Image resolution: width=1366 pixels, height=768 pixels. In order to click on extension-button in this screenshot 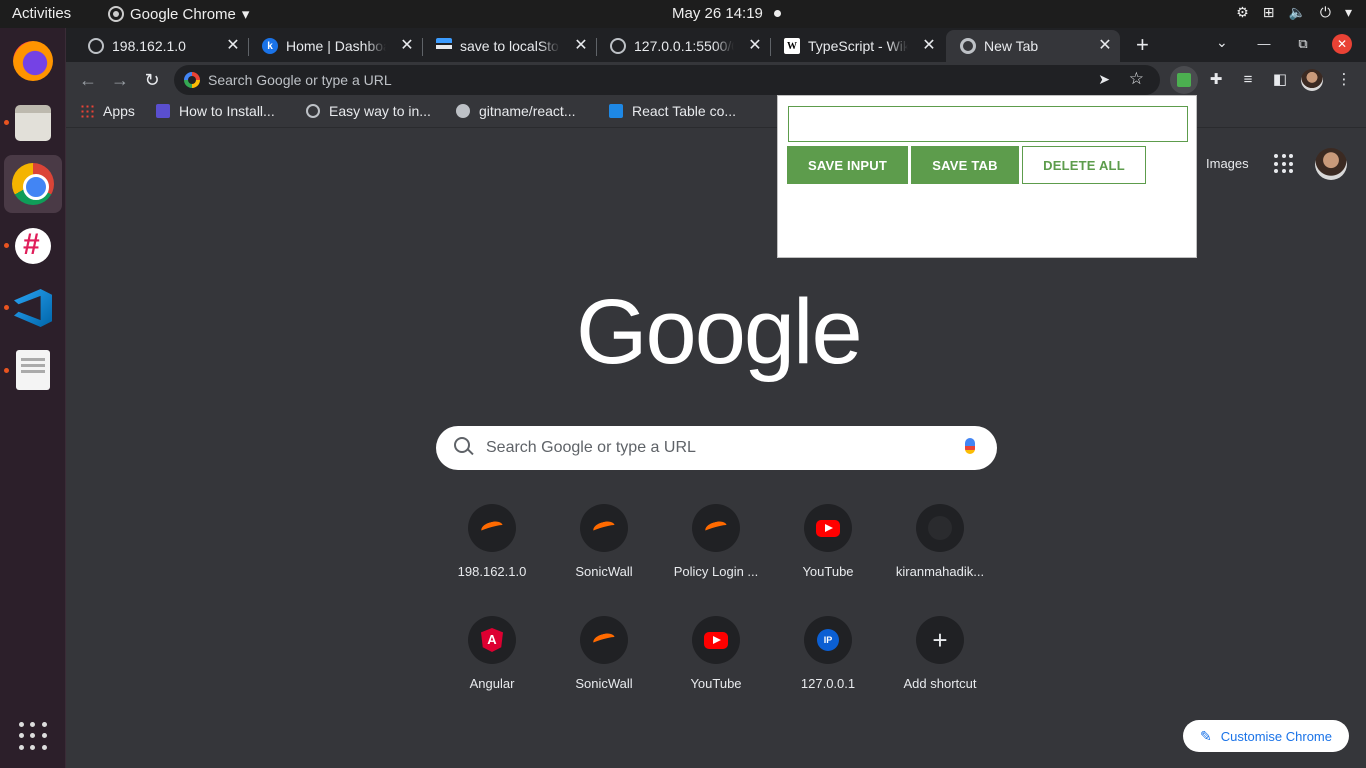, I will do `click(1184, 80)`.